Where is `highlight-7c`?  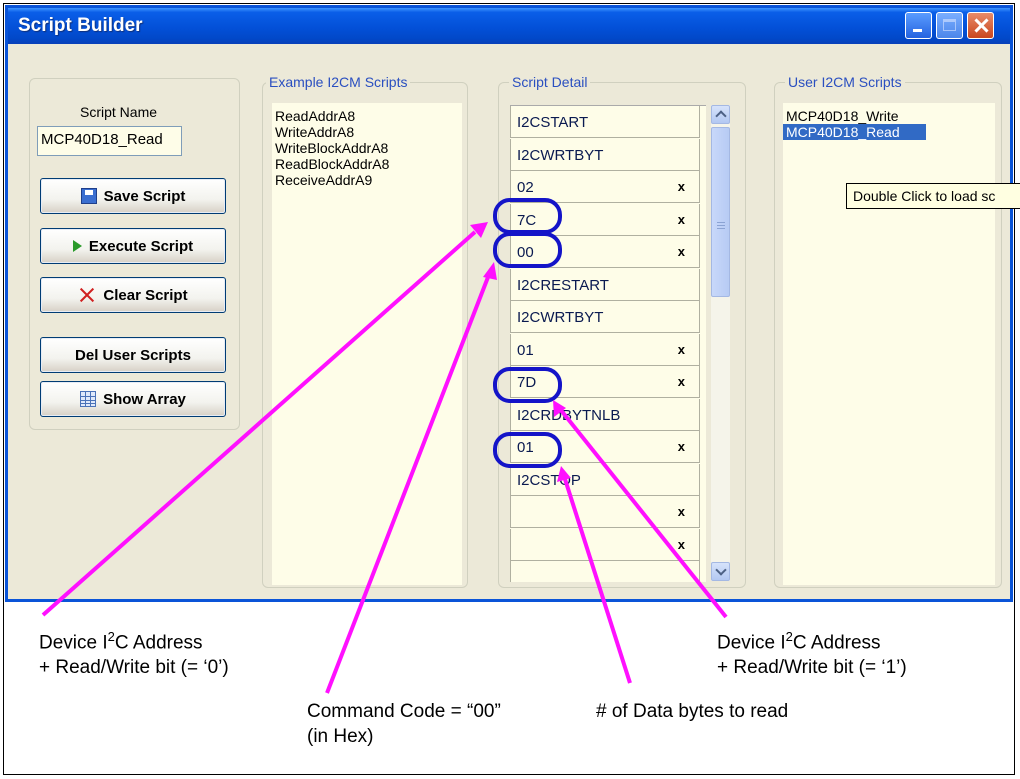 highlight-7c is located at coordinates (527, 216).